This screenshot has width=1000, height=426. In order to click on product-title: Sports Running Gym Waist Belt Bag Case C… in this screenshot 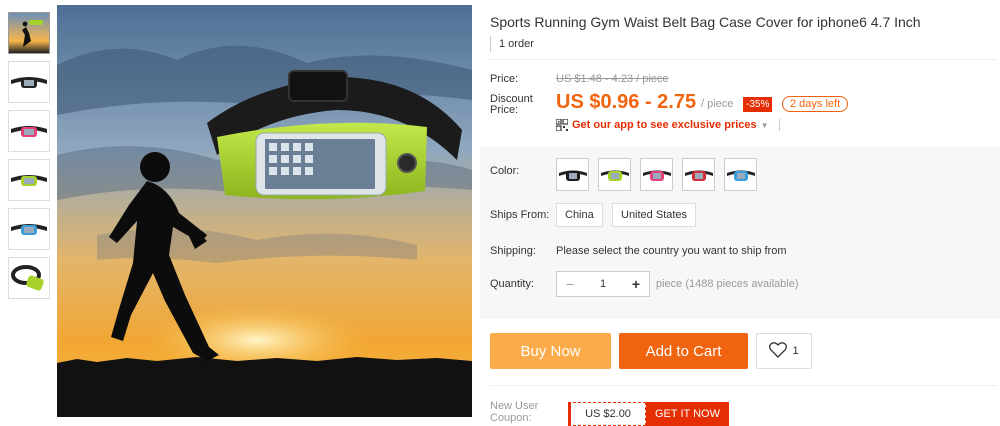, I will do `click(705, 22)`.